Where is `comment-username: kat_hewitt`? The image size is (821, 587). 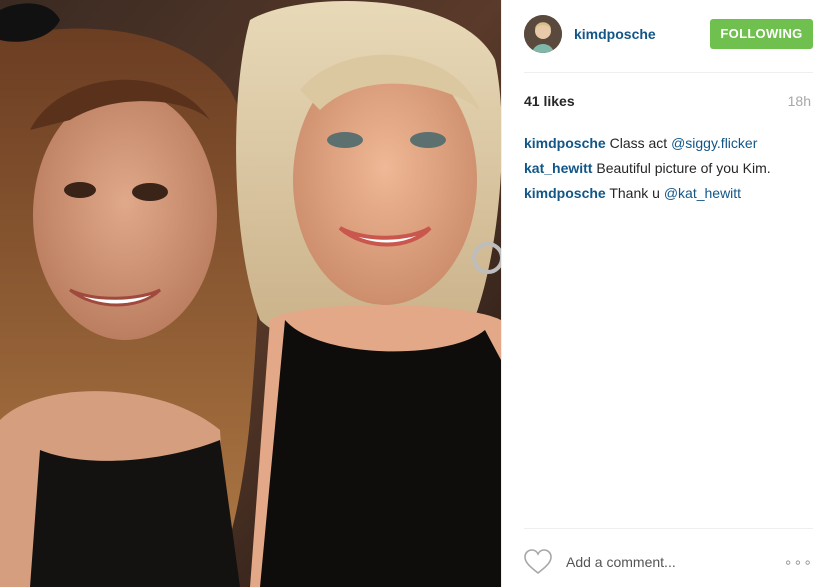 comment-username: kat_hewitt is located at coordinates (558, 168).